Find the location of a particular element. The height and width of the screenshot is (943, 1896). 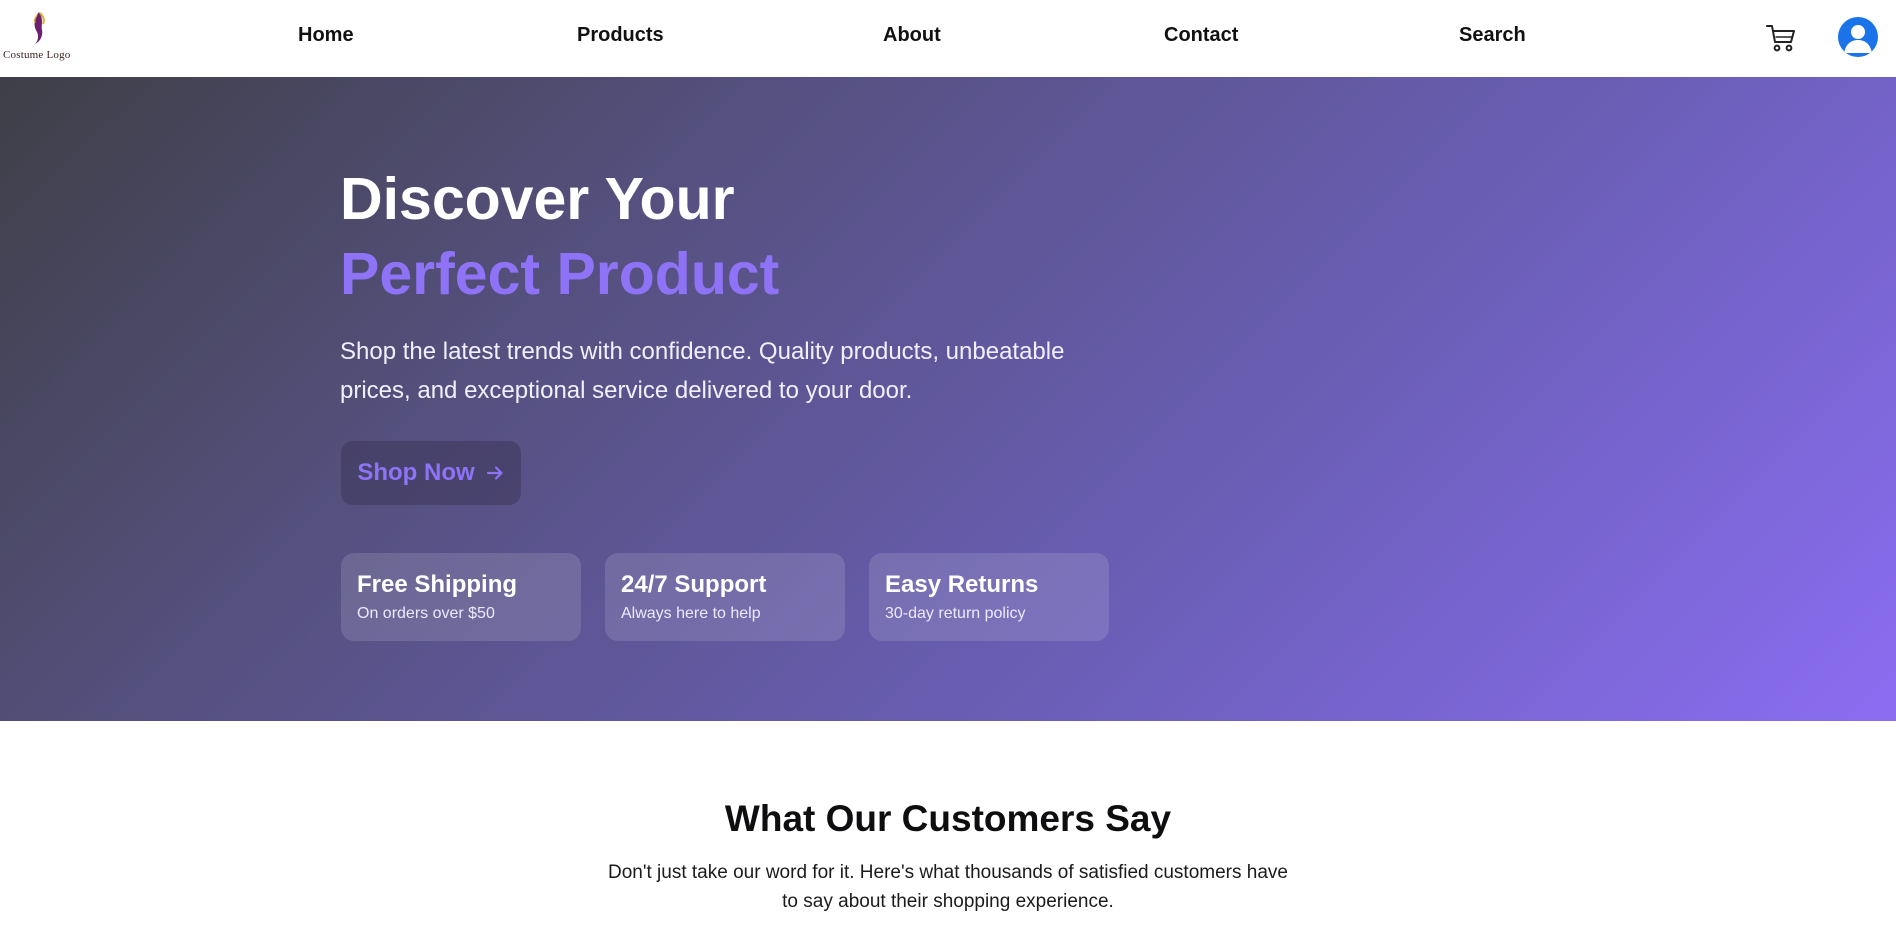

nav-home: Home is located at coordinates (326, 35).